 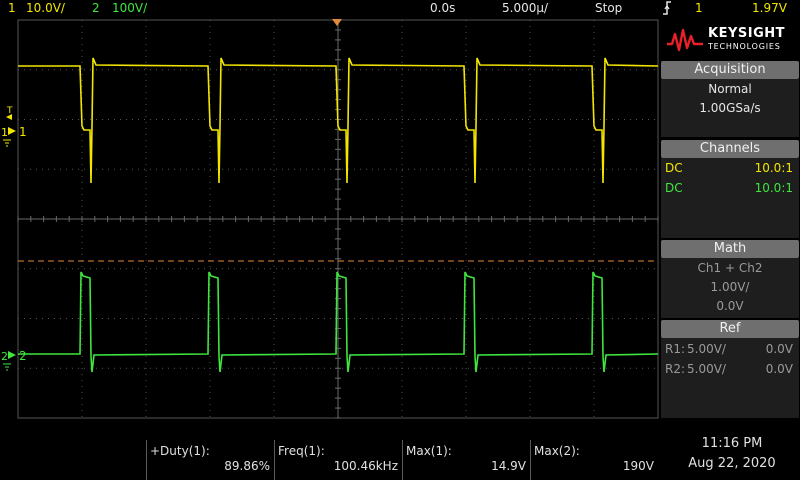 What do you see at coordinates (301, 451) in the screenshot?
I see `freq-label: Freq(1):` at bounding box center [301, 451].